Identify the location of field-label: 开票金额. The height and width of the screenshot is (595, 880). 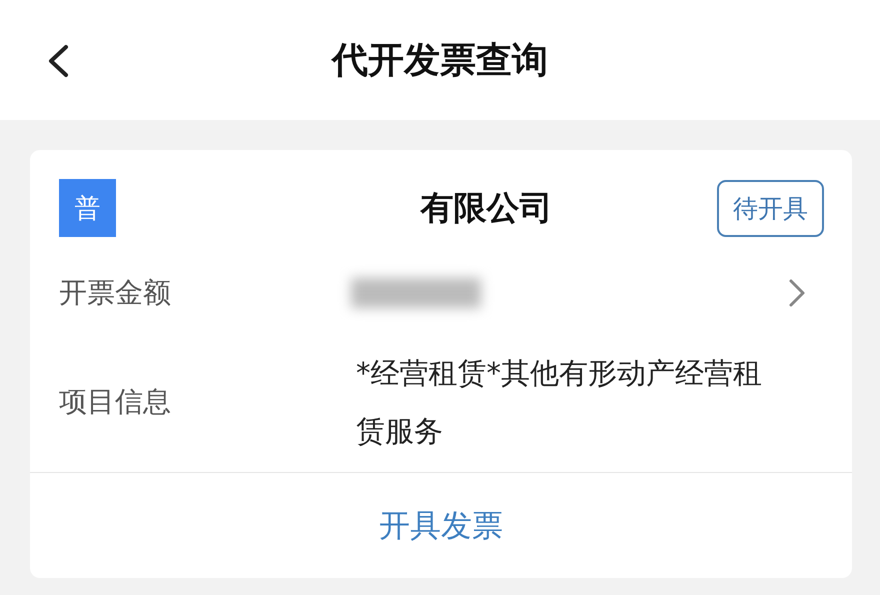
(115, 293).